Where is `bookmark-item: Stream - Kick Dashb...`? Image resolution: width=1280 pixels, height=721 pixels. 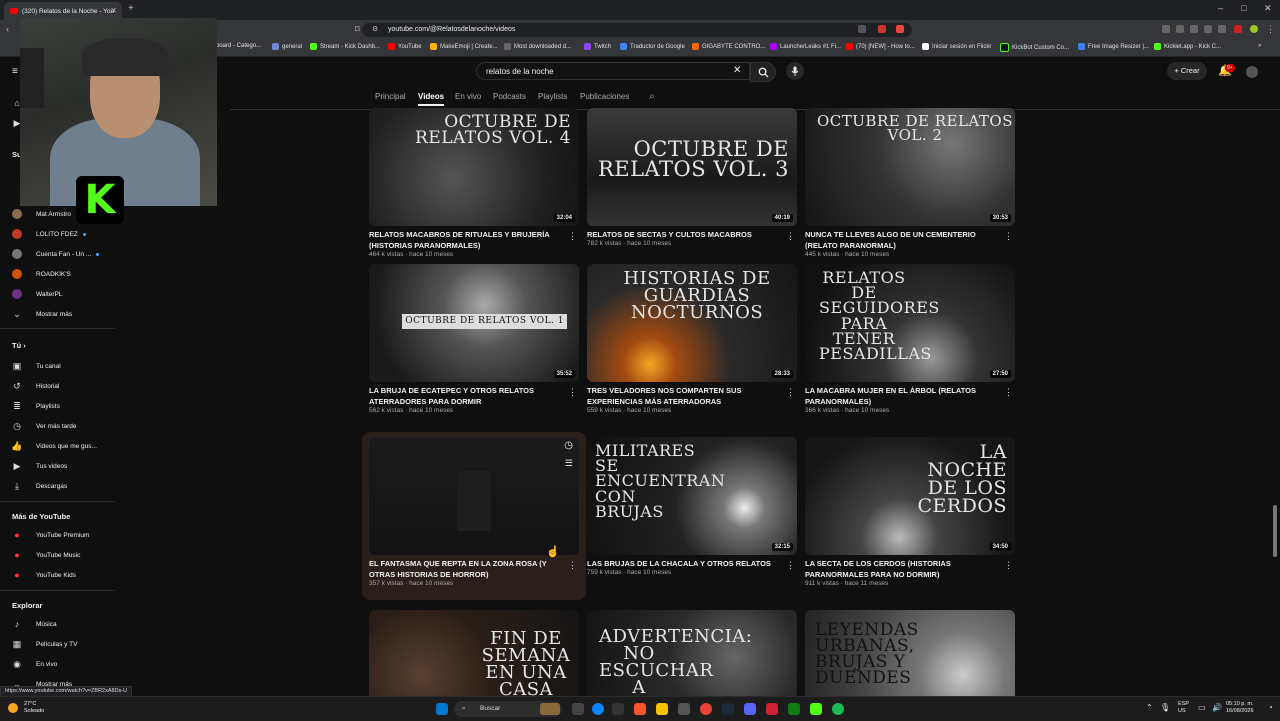 bookmark-item: Stream - Kick Dashb... is located at coordinates (345, 46).